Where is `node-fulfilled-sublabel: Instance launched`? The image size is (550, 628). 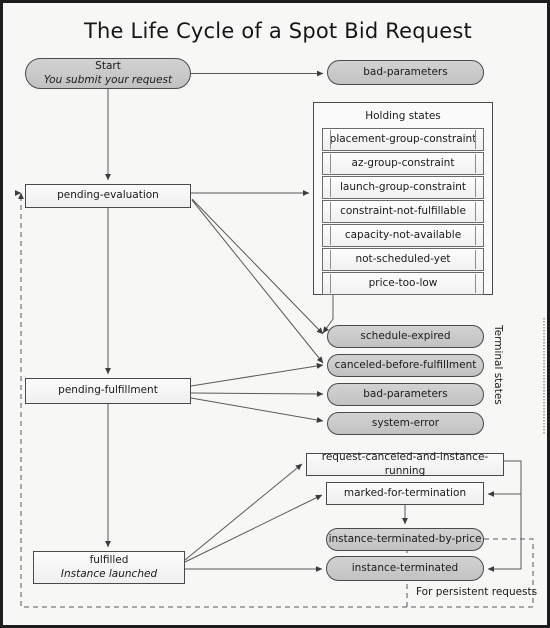 node-fulfilled-sublabel: Instance launched is located at coordinates (109, 573).